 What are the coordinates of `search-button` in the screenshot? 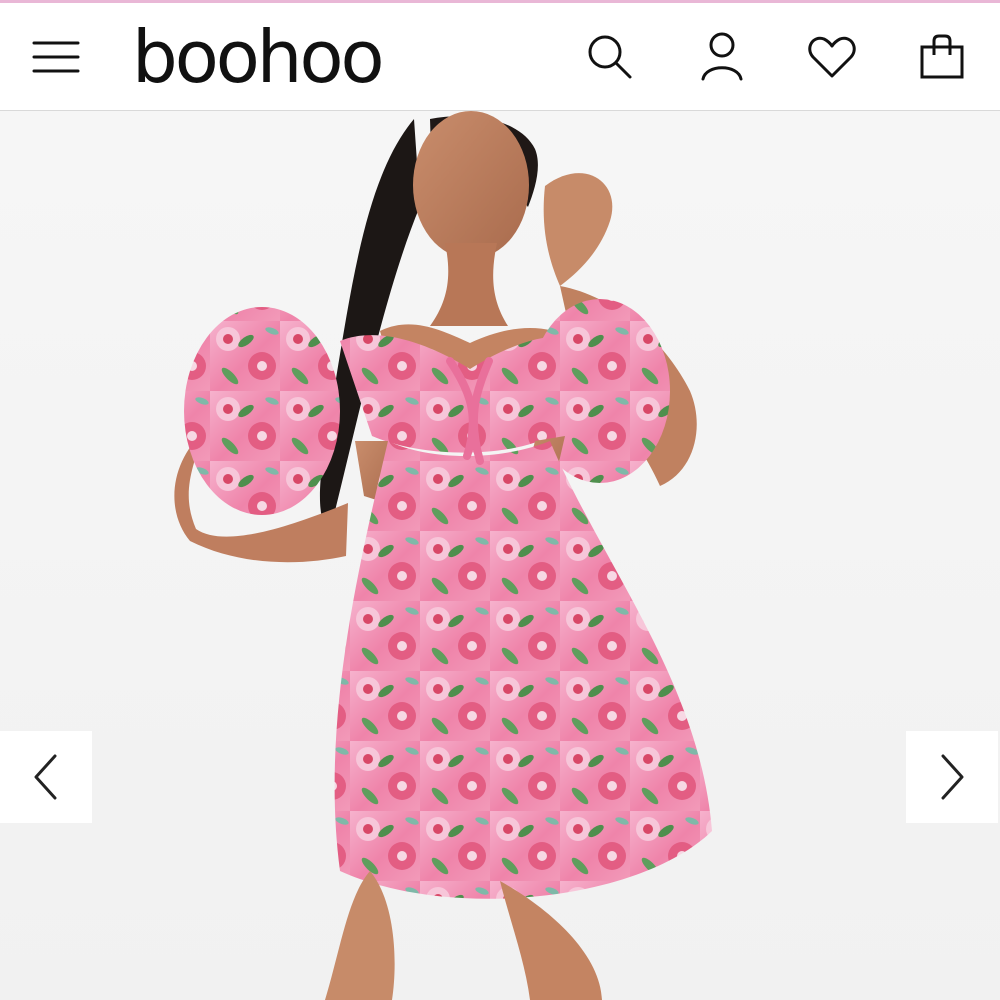 It's located at (610, 57).